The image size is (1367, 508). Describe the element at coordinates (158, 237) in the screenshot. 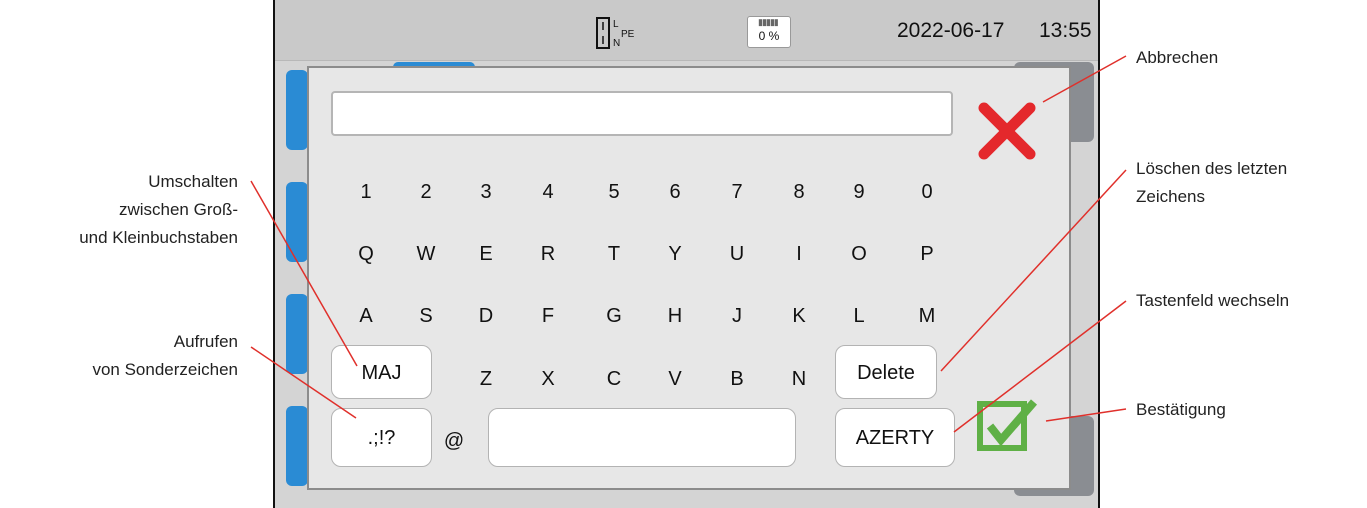

I see `annotation-shift-line3: und Kleinbuchstaben` at that location.